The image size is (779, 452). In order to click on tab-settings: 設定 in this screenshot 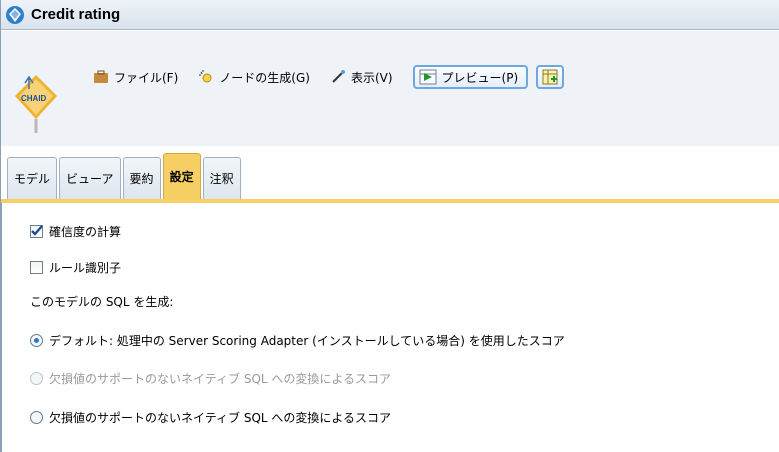, I will do `click(181, 176)`.